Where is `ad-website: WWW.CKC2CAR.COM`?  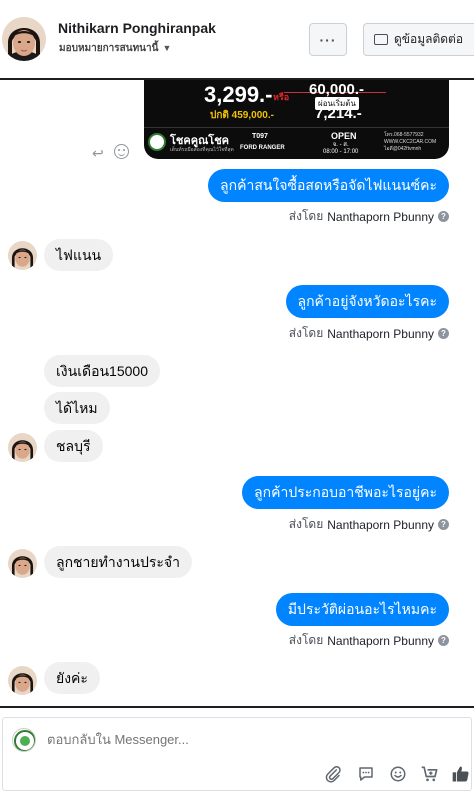
ad-website: WWW.CKC2CAR.COM is located at coordinates (410, 142).